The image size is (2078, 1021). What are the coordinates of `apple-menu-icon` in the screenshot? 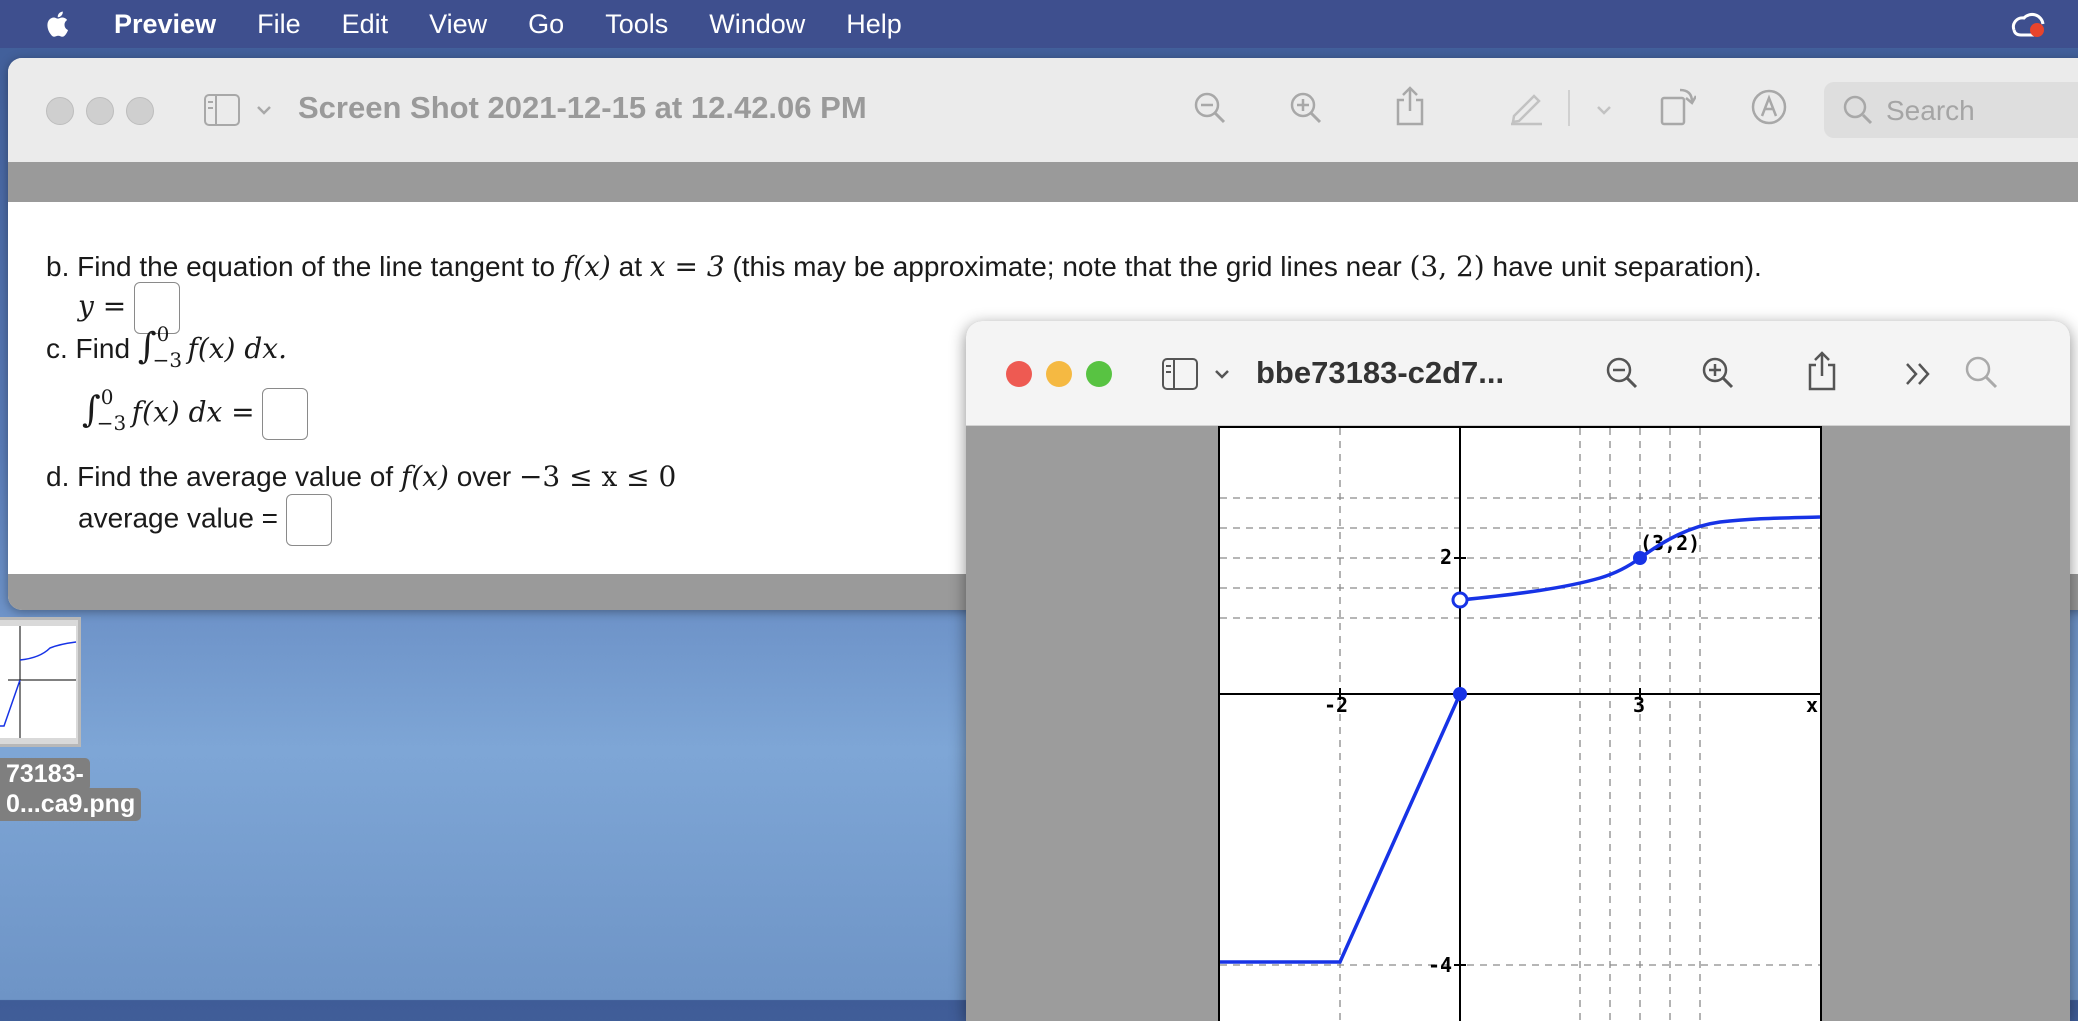 It's located at (59, 24).